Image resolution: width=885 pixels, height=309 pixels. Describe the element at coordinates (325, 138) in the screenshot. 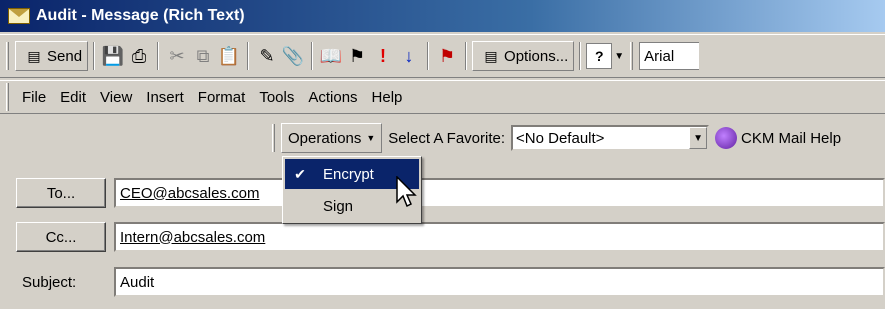

I see `operations-label: Operations` at that location.